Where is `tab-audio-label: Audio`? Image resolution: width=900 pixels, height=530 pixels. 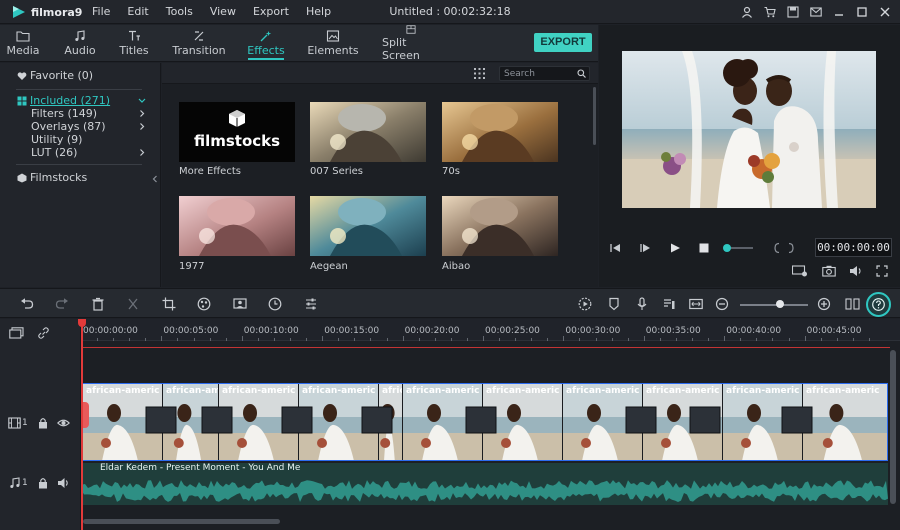
tab-audio-label: Audio is located at coordinates (80, 50).